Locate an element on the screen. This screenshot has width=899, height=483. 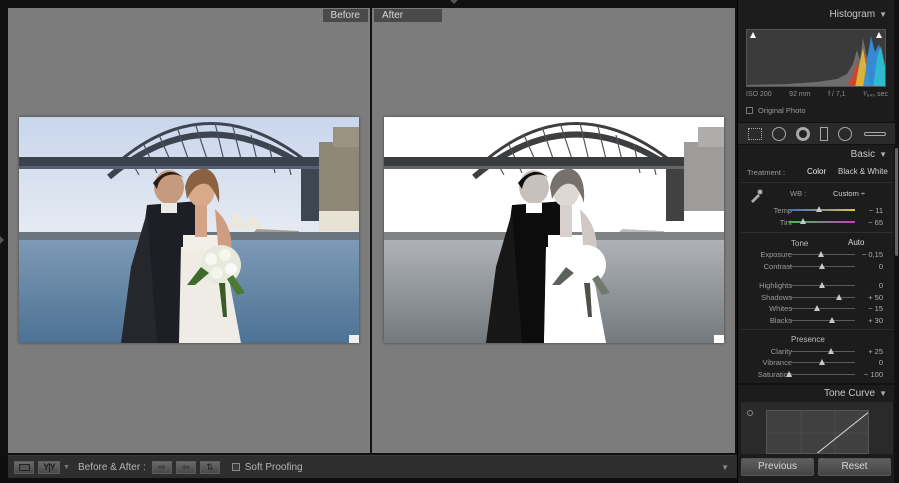
original-photo-toggle: Original Photo is located at coordinates (776, 110).